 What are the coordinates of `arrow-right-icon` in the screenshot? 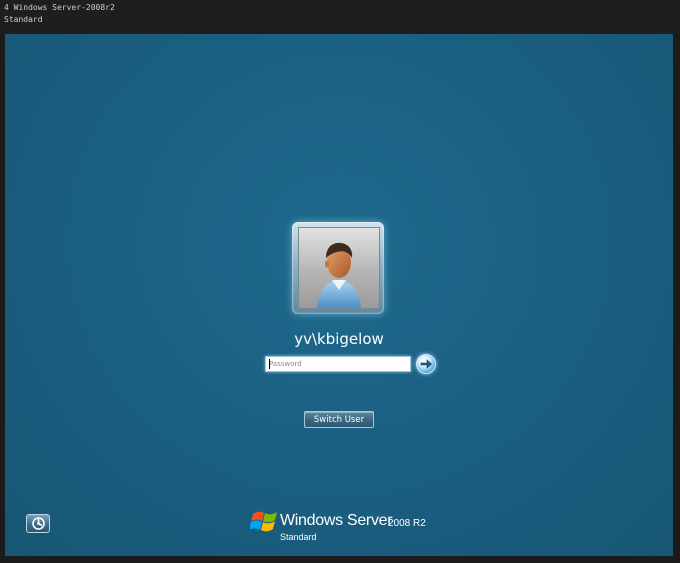 It's located at (426, 364).